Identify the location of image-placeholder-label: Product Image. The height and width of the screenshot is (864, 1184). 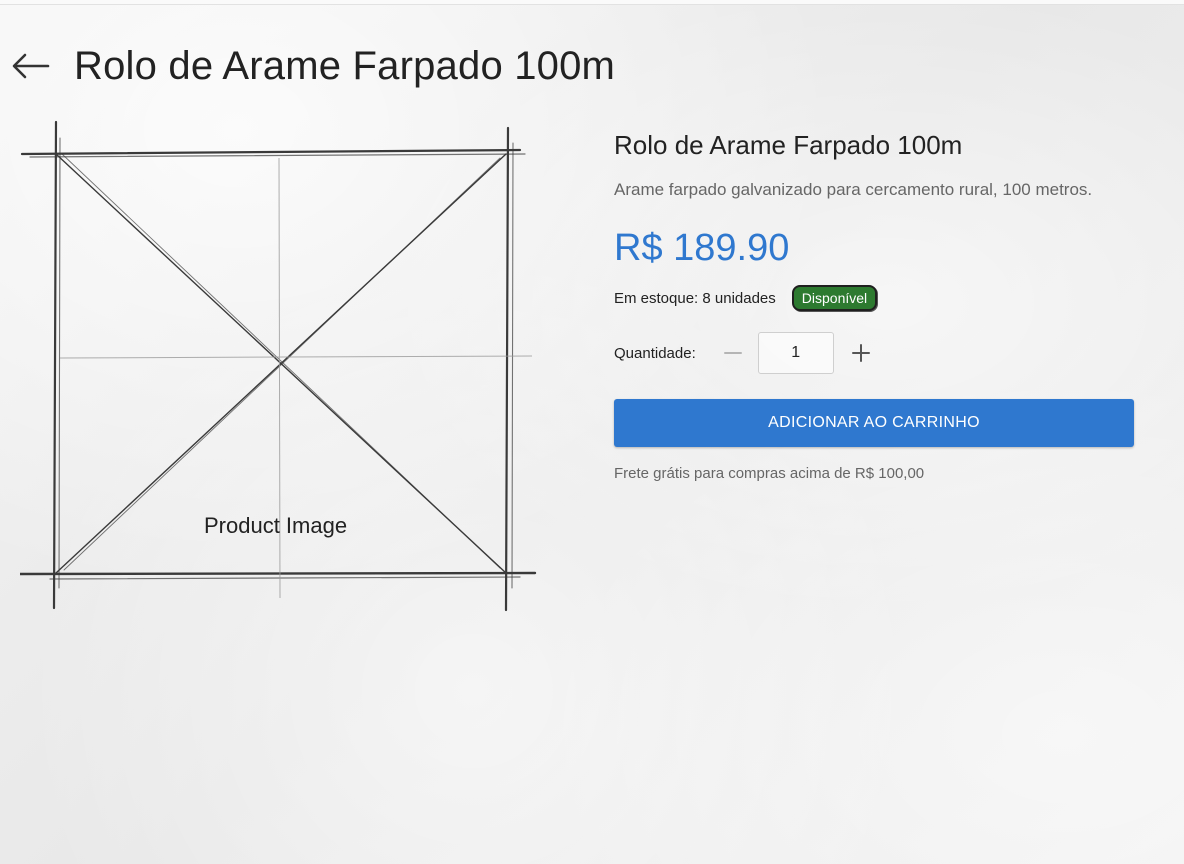
(276, 525).